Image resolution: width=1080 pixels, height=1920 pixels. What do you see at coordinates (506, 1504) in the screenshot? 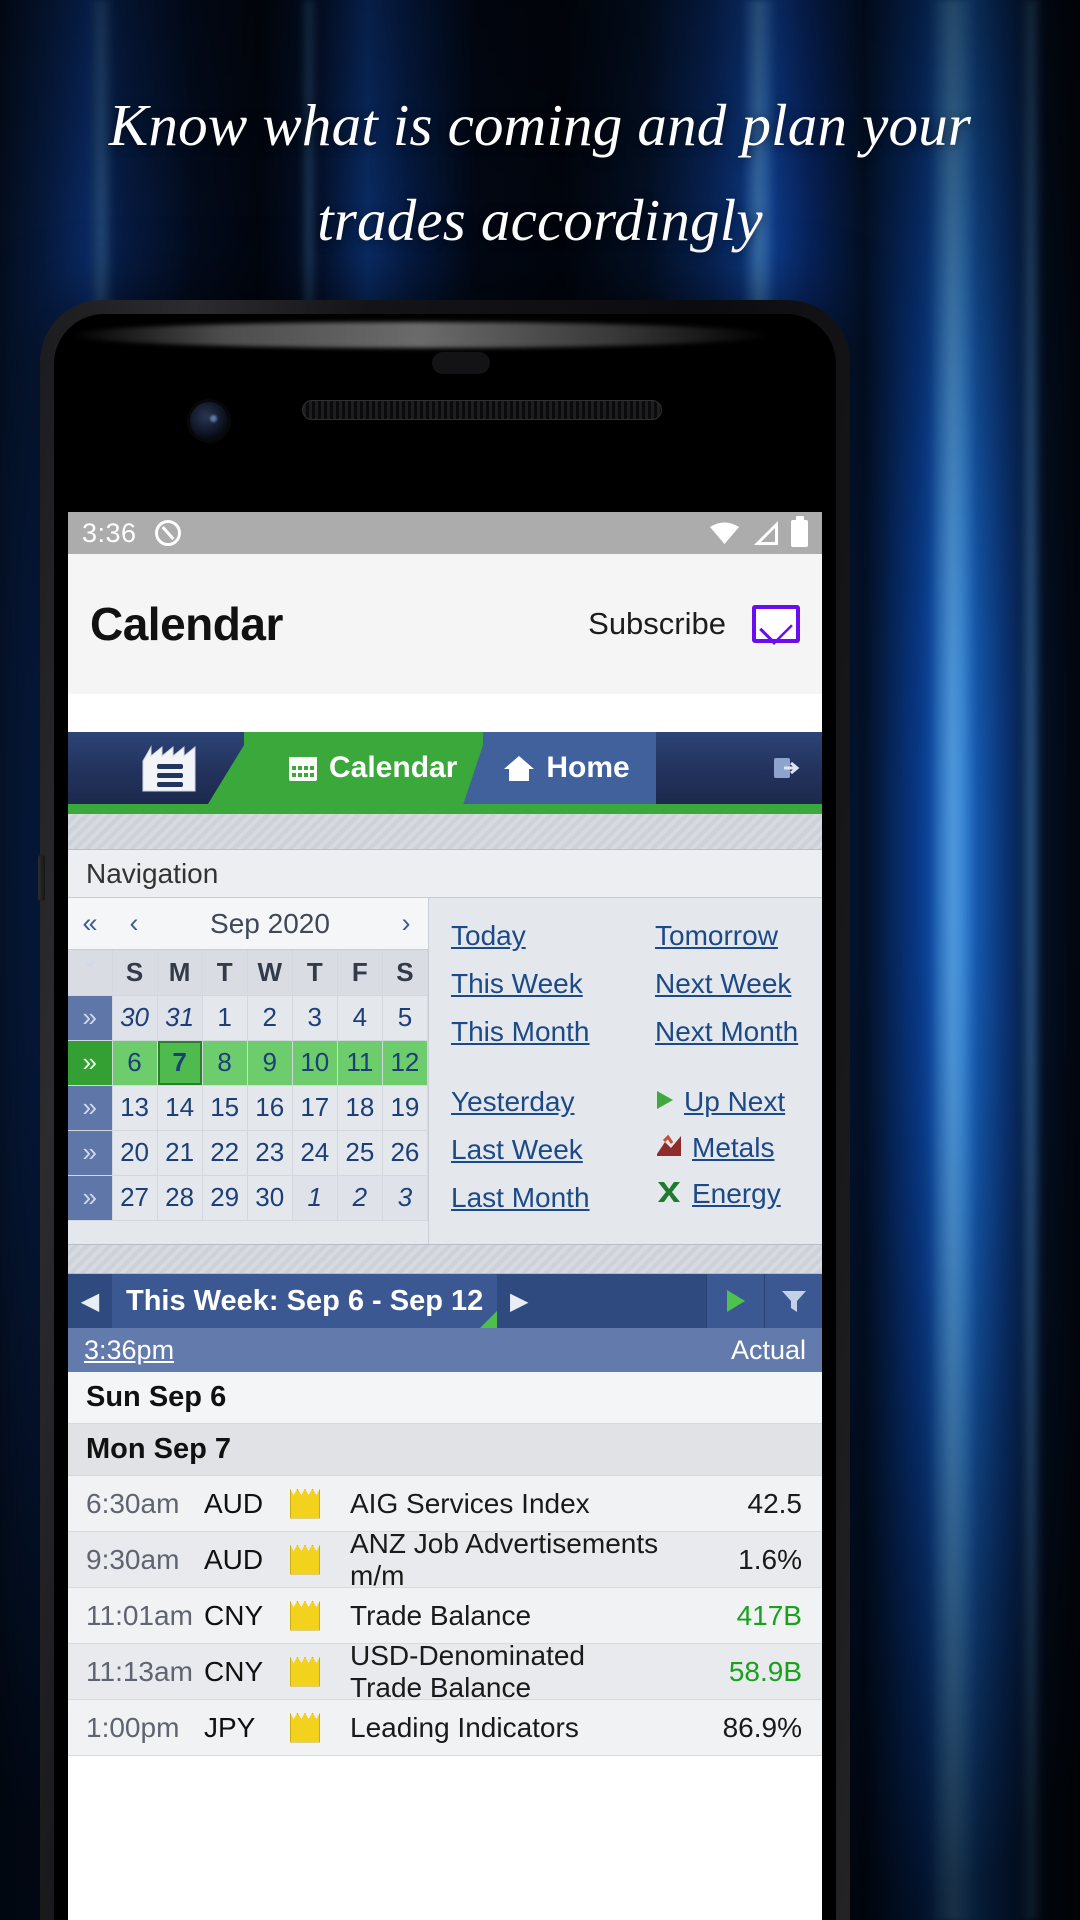
I see `event-name: AIG Services Index` at bounding box center [506, 1504].